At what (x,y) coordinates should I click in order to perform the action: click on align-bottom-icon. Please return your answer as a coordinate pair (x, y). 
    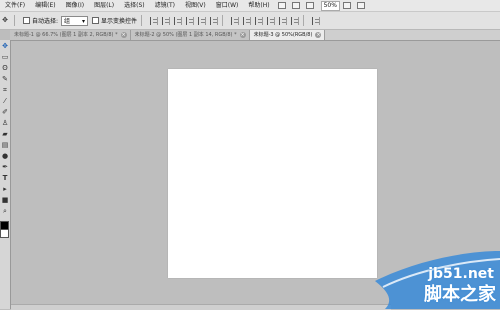
    Looking at the image, I should click on (178, 20).